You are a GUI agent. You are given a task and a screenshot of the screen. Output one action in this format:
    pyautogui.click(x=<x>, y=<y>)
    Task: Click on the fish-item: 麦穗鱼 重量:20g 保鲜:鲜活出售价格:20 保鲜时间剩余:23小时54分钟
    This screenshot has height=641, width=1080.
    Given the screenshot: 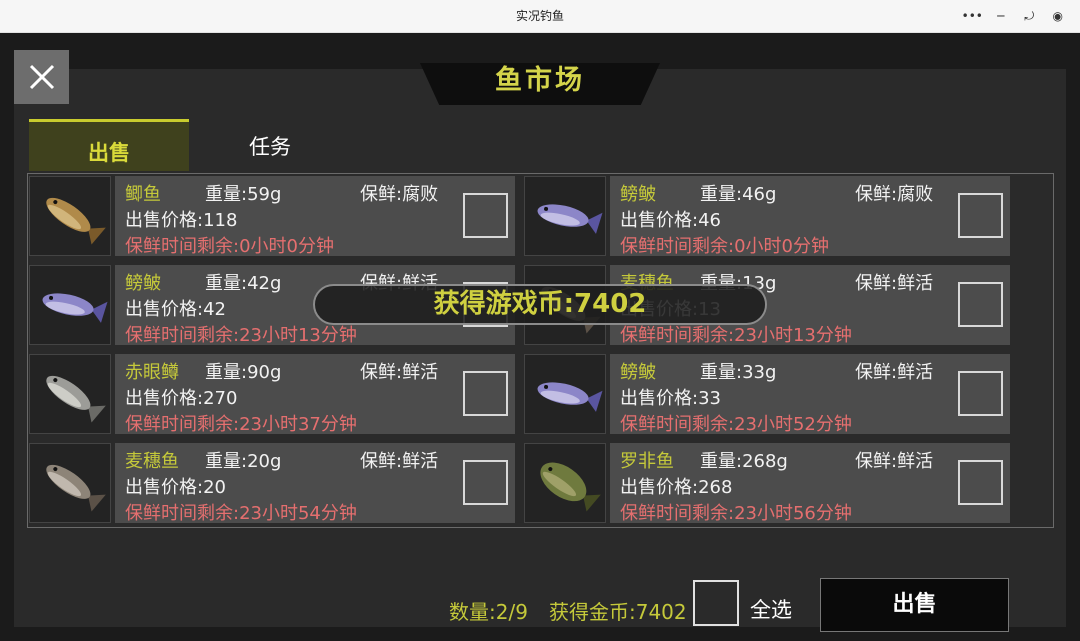 What is the action you would take?
    pyautogui.click(x=272, y=483)
    